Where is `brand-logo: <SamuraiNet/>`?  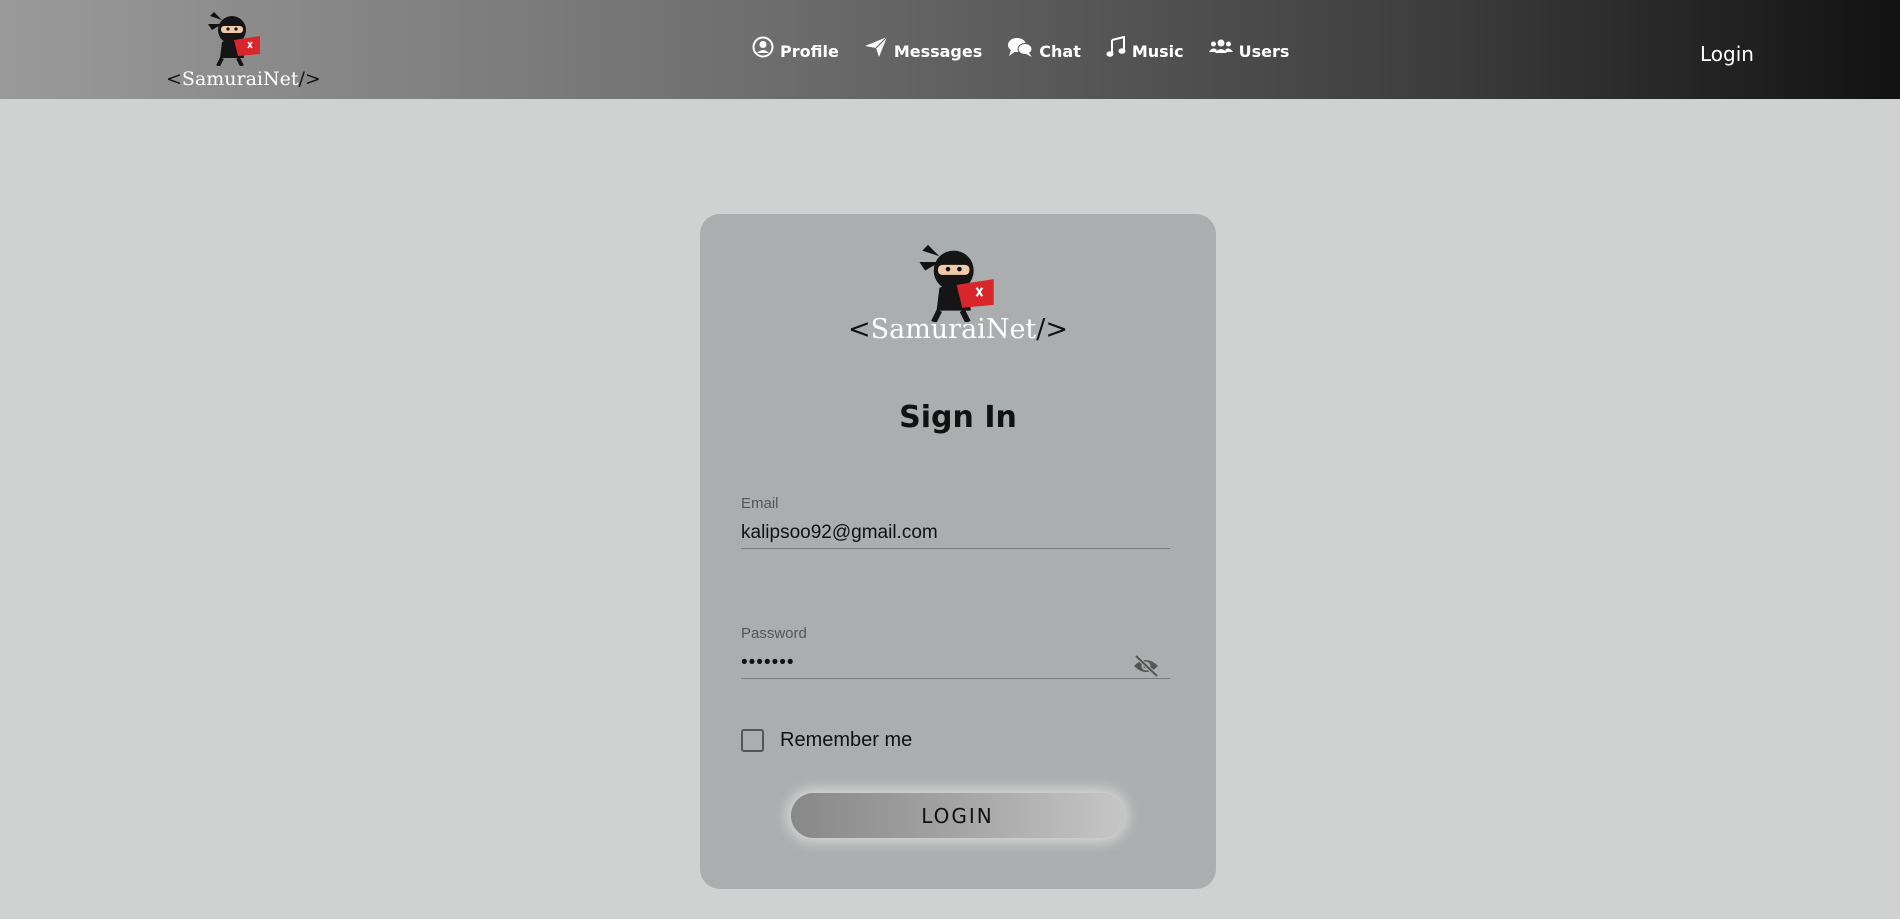
brand-logo: <SamuraiNet/> is located at coordinates (243, 49).